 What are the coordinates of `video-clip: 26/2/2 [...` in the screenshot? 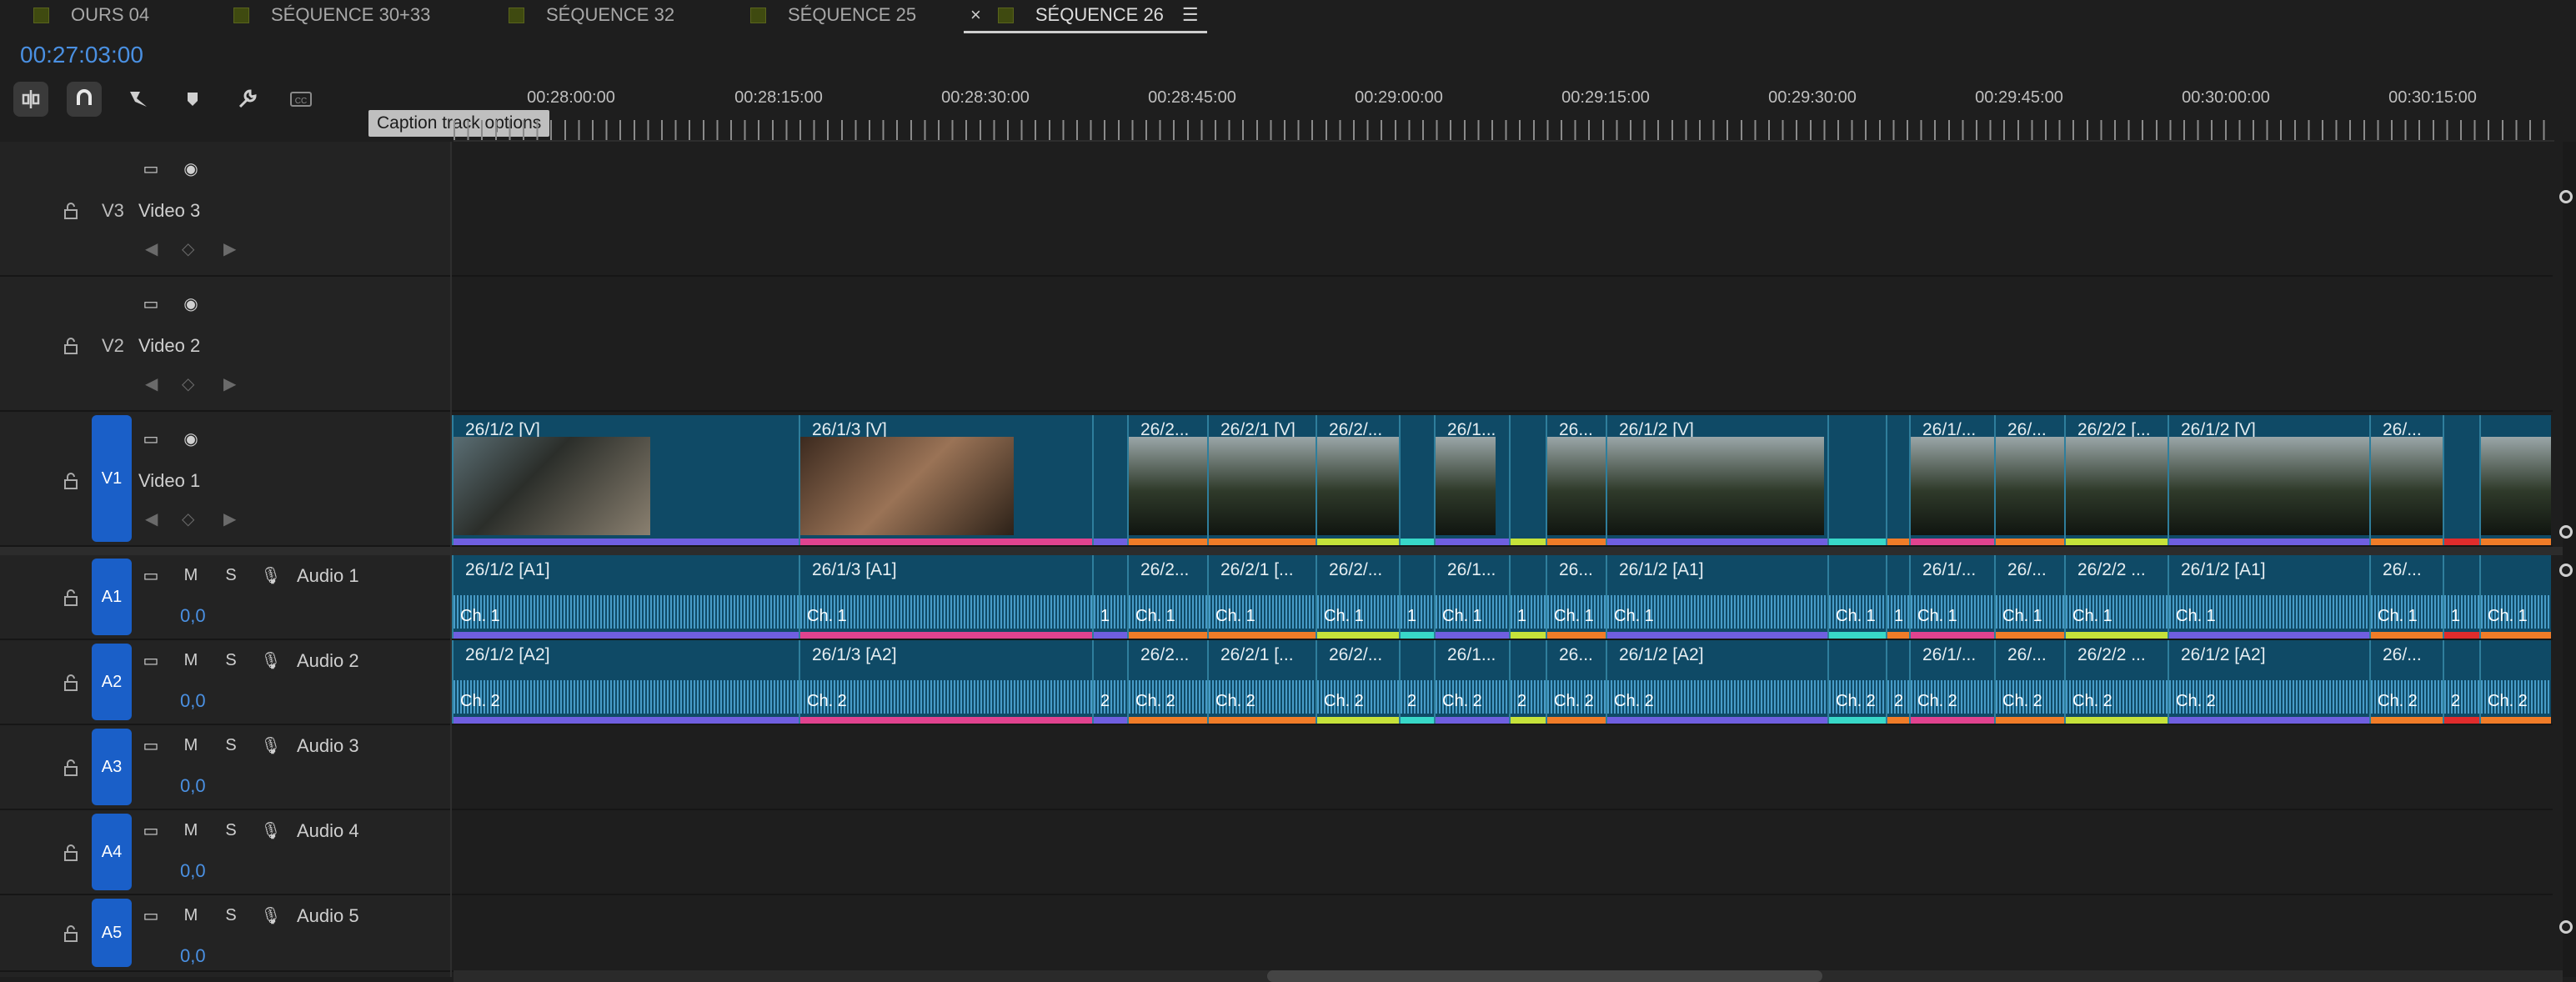 It's located at (2116, 480).